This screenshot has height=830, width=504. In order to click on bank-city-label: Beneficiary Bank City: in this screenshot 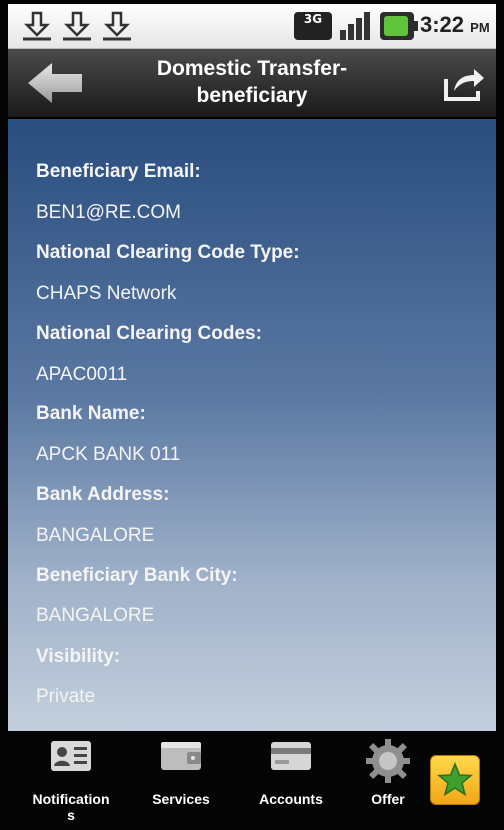, I will do `click(137, 575)`.